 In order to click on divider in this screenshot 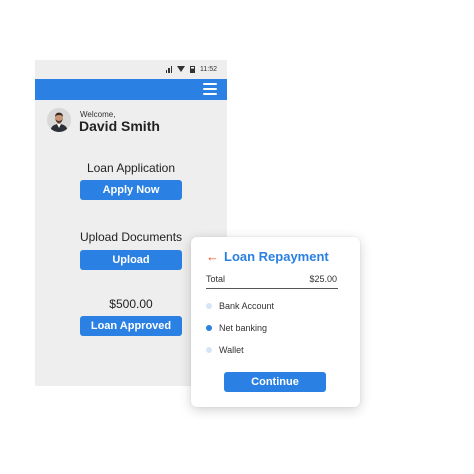, I will do `click(272, 288)`.